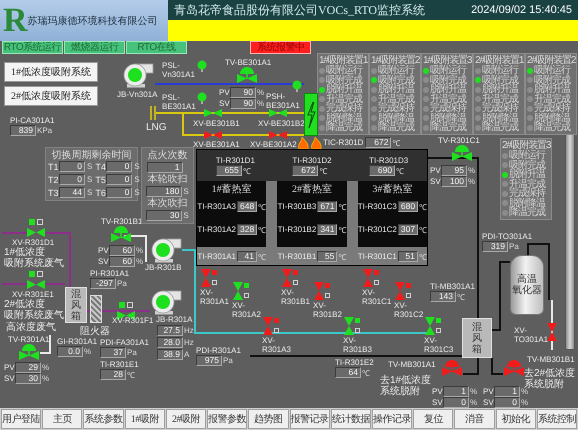 This screenshot has height=430, width=578. What do you see at coordinates (327, 256) in the screenshot?
I see `value-display: 55` at bounding box center [327, 256].